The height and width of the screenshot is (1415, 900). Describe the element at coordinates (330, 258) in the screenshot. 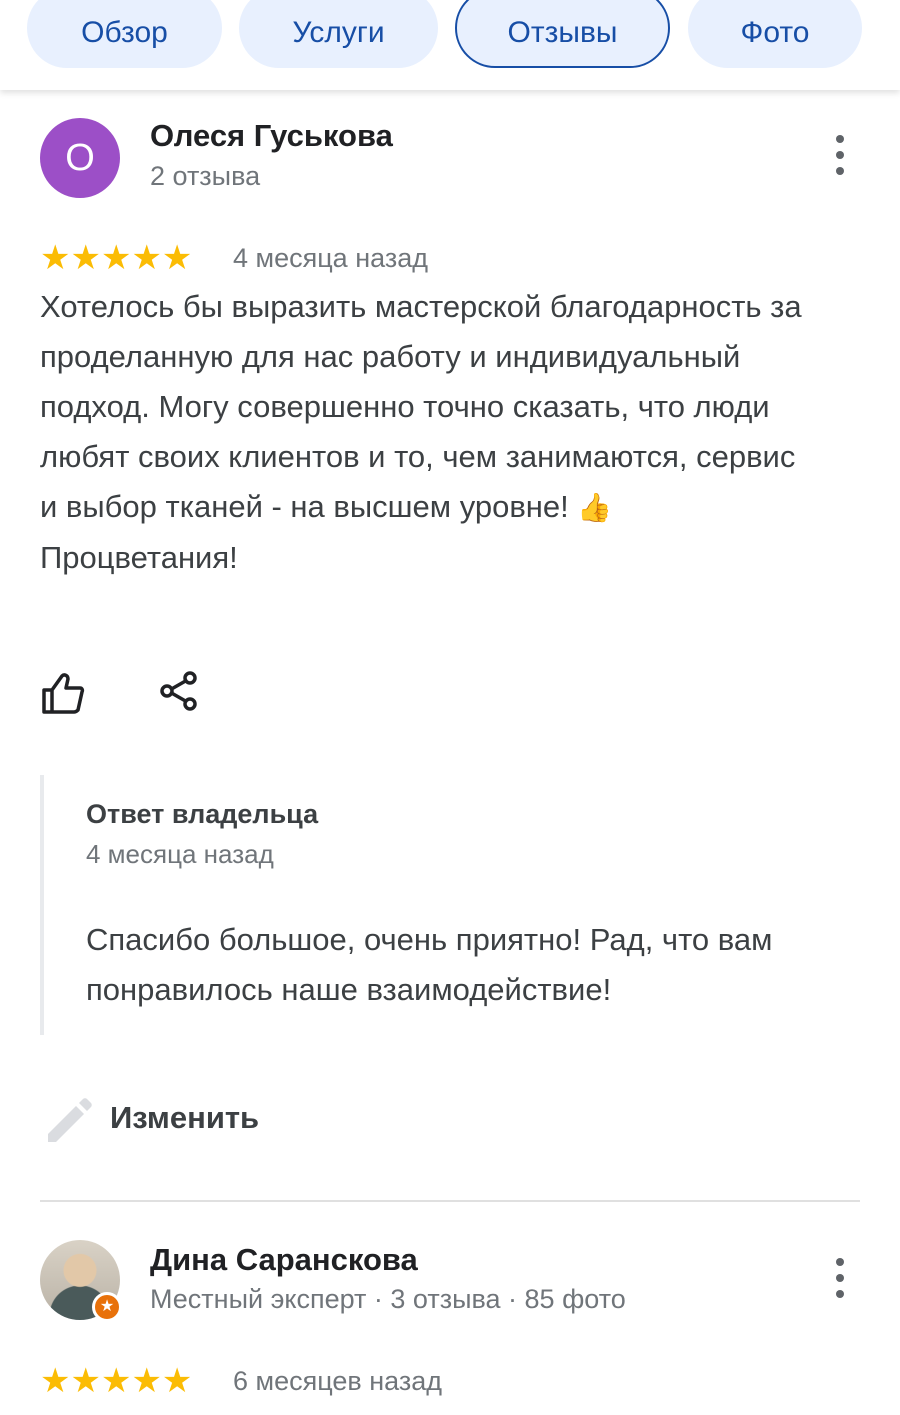

I see `review-time: 4 месяца назад` at that location.